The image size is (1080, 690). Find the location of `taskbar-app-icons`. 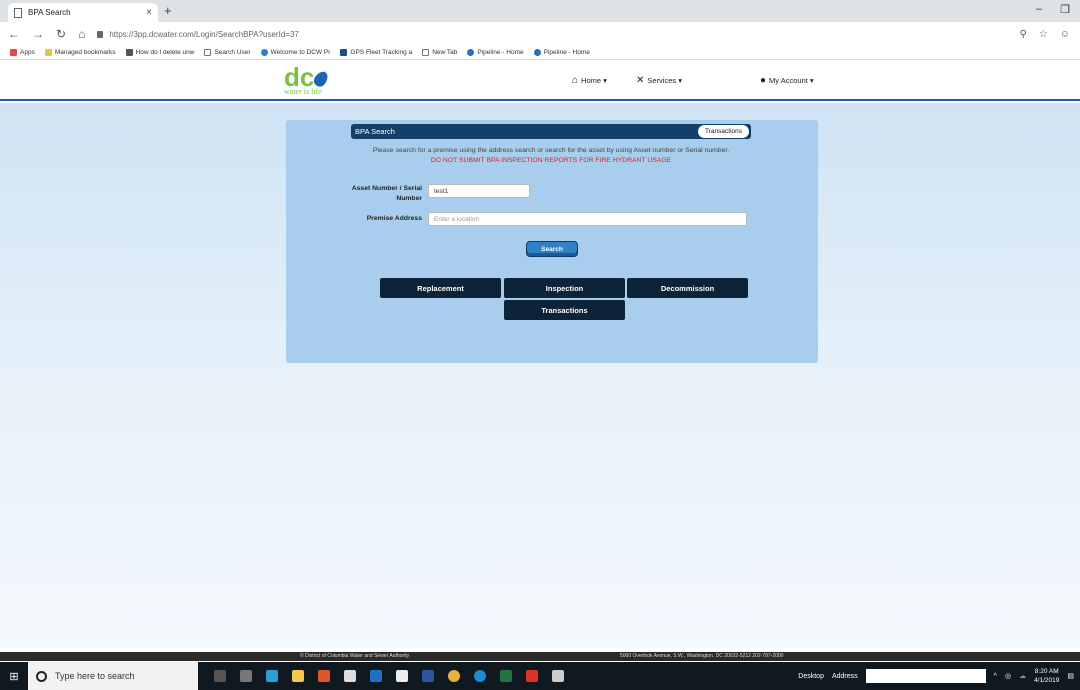

taskbar-app-icons is located at coordinates (389, 676).